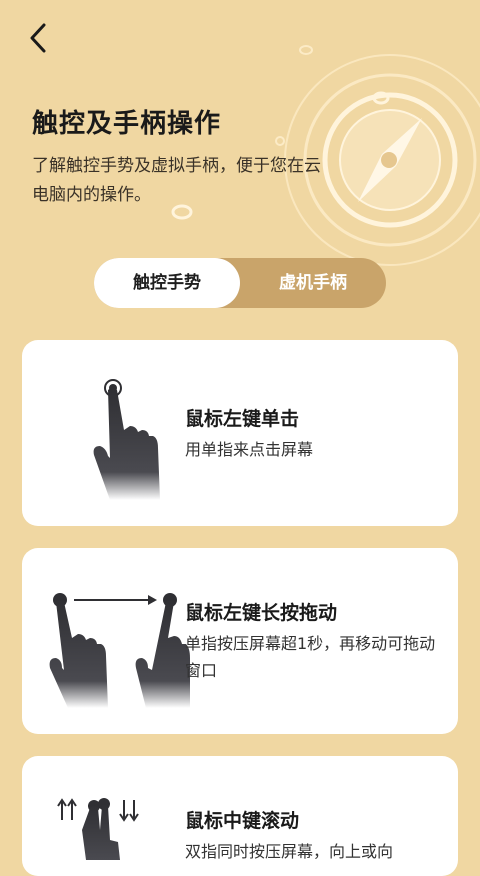 This screenshot has height=876, width=480. What do you see at coordinates (167, 283) in the screenshot?
I see `tab-touch-gestures: 触控手势` at bounding box center [167, 283].